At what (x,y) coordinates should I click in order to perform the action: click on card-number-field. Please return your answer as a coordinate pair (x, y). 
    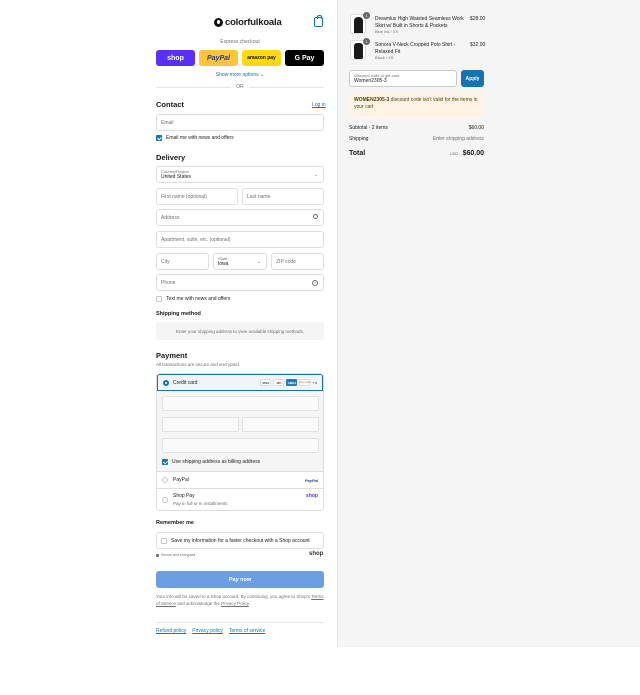
    Looking at the image, I should click on (240, 403).